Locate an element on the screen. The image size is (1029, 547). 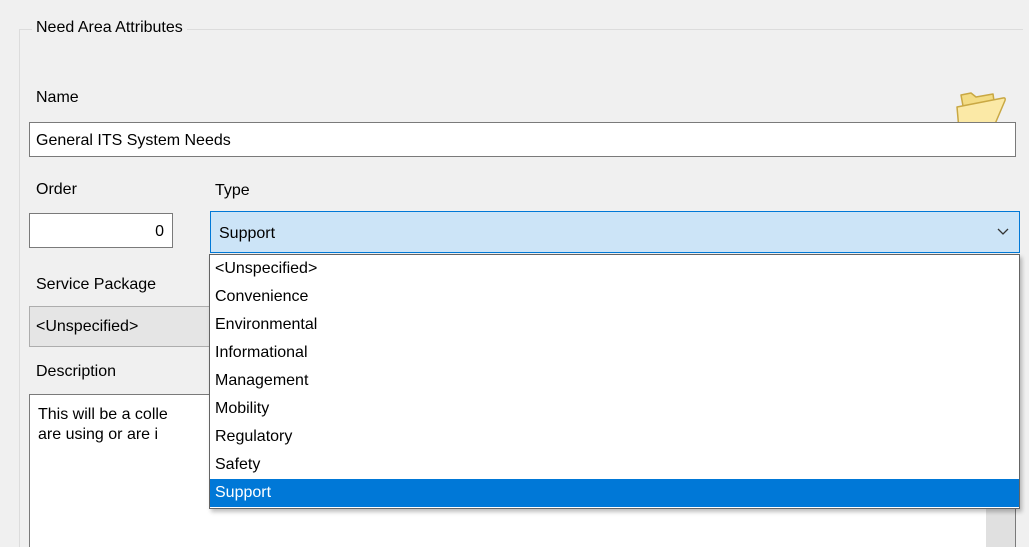
type-option: Safety is located at coordinates (614, 465).